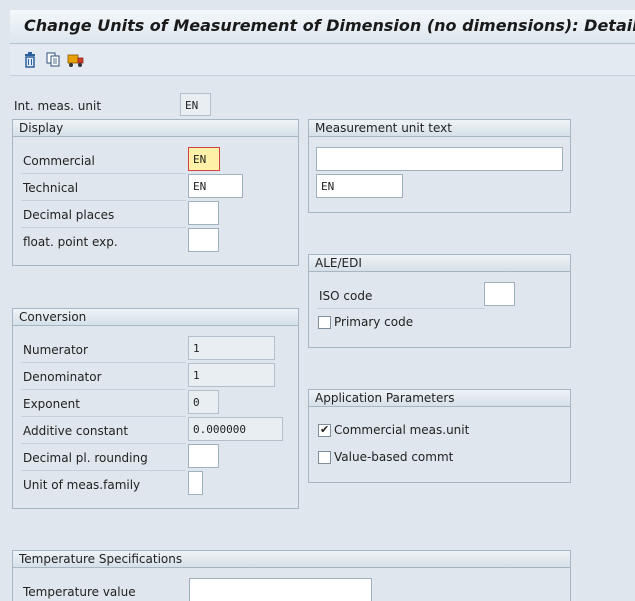 This screenshot has width=635, height=601. What do you see at coordinates (62, 377) in the screenshot?
I see `denominator-label: Denominator` at bounding box center [62, 377].